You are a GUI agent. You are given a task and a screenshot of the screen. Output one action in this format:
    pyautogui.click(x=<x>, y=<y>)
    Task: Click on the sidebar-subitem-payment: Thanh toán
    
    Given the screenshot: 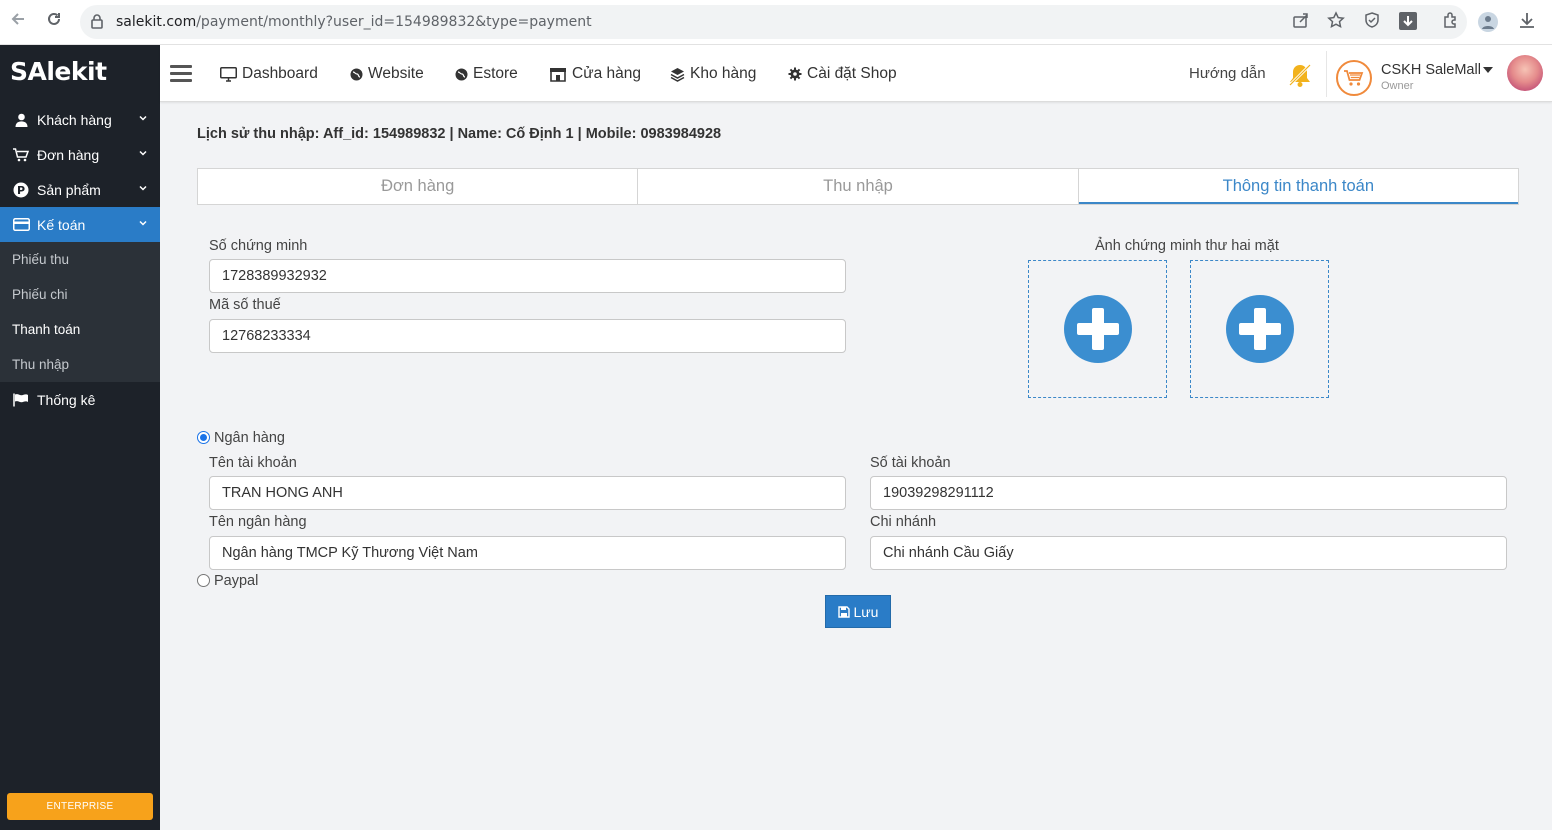 What is the action you would take?
    pyautogui.click(x=80, y=329)
    